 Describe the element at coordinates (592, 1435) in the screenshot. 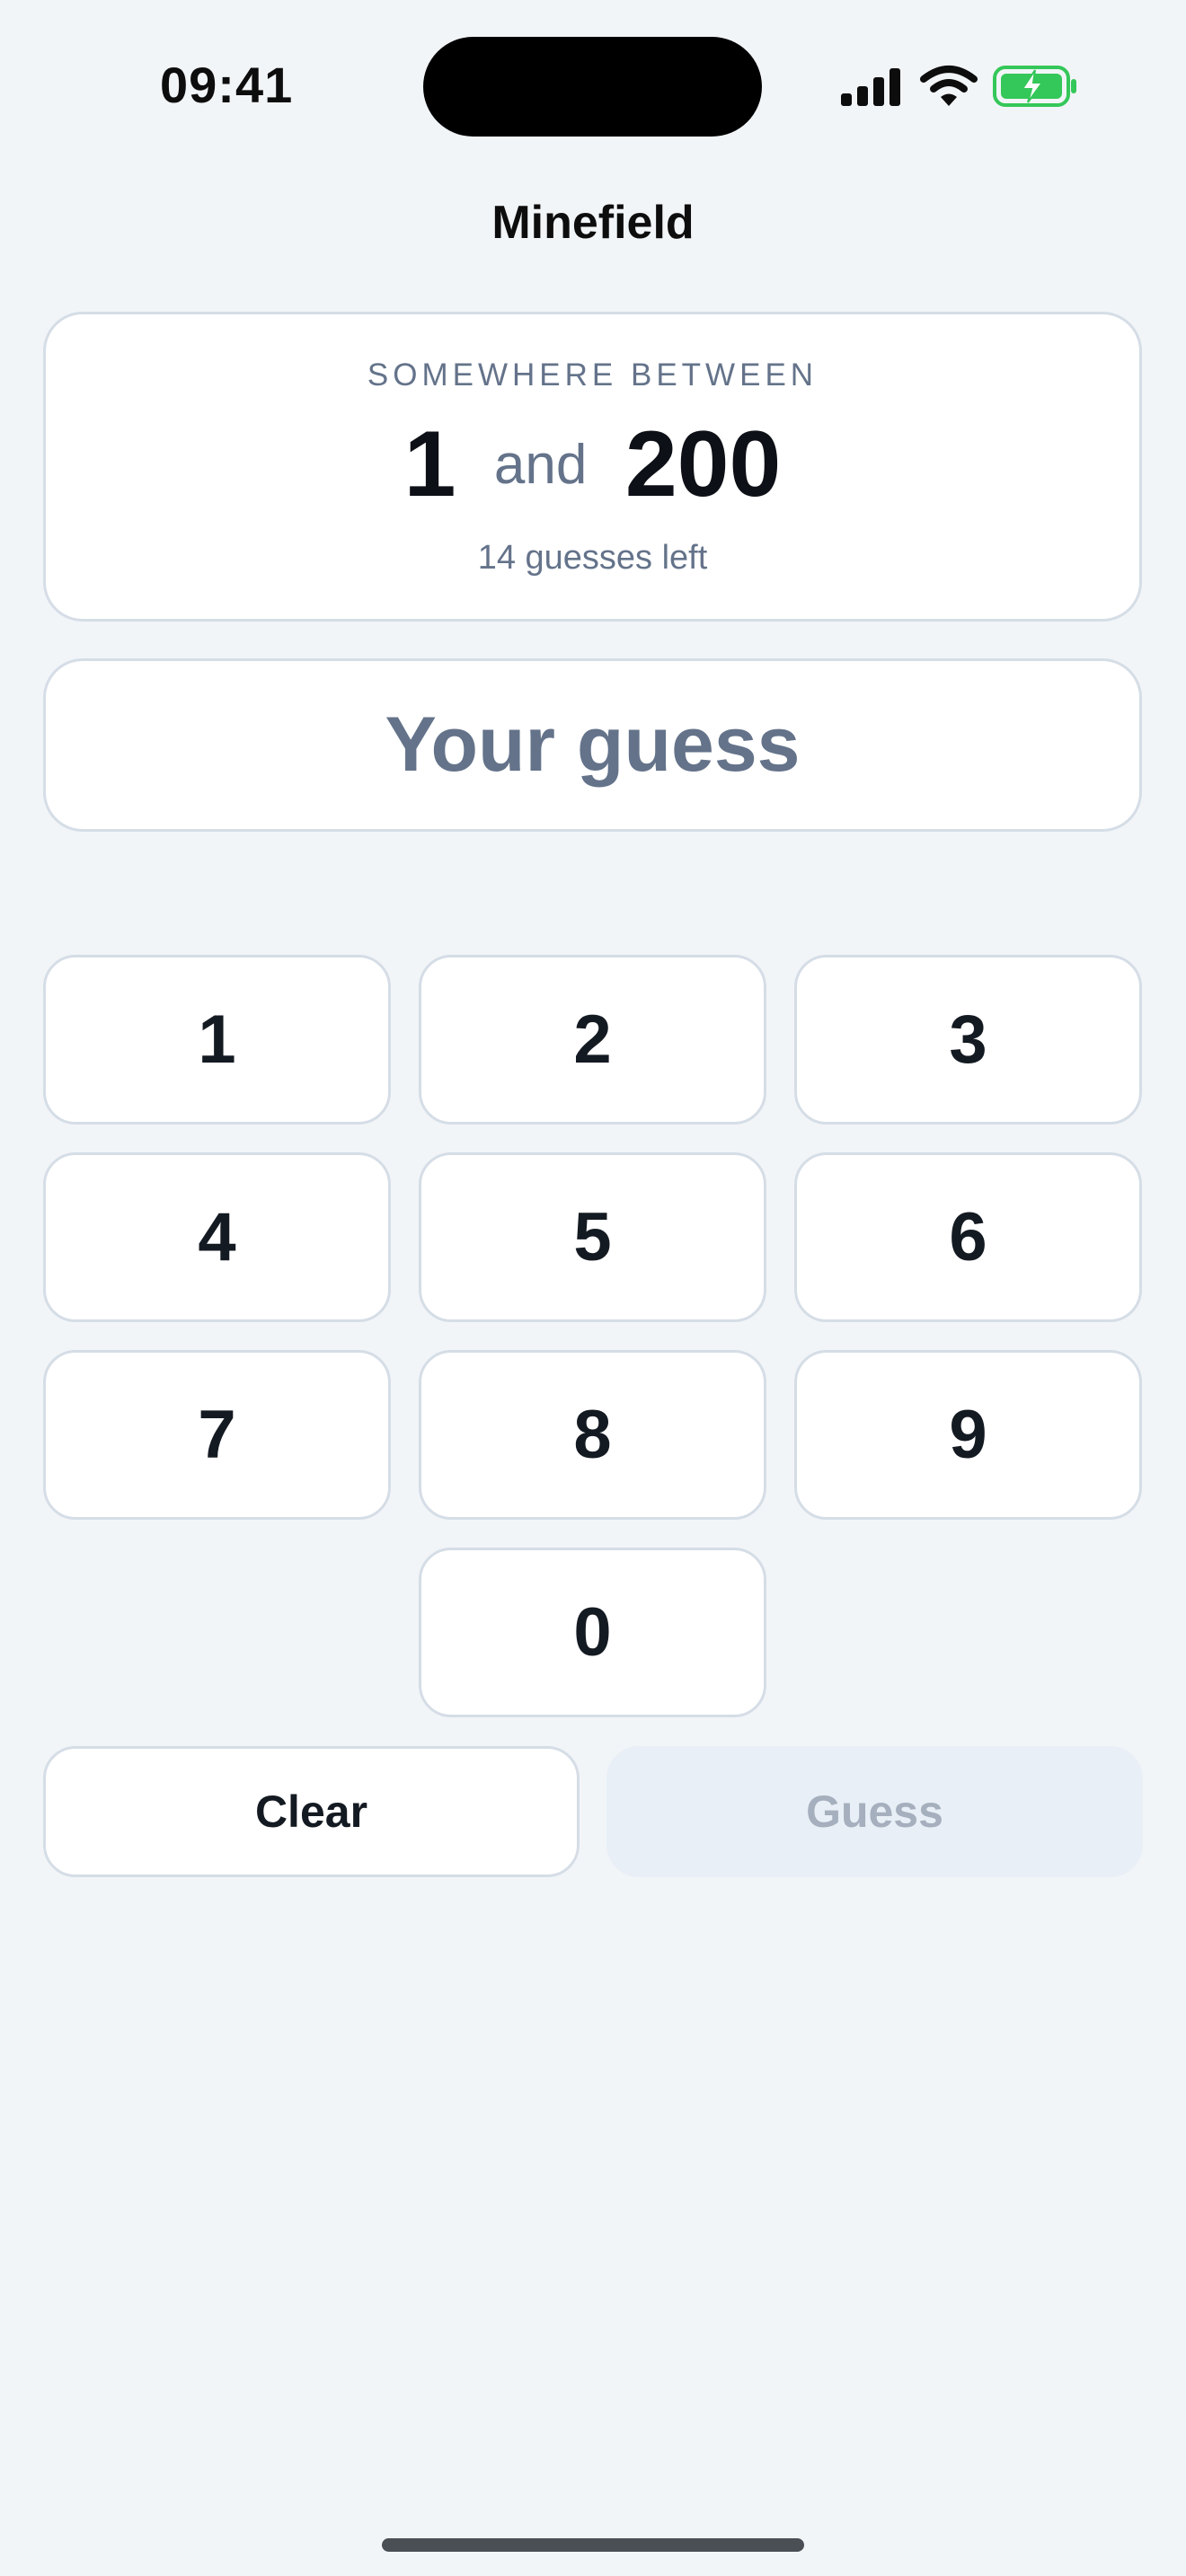

I see `key-8: 8` at that location.